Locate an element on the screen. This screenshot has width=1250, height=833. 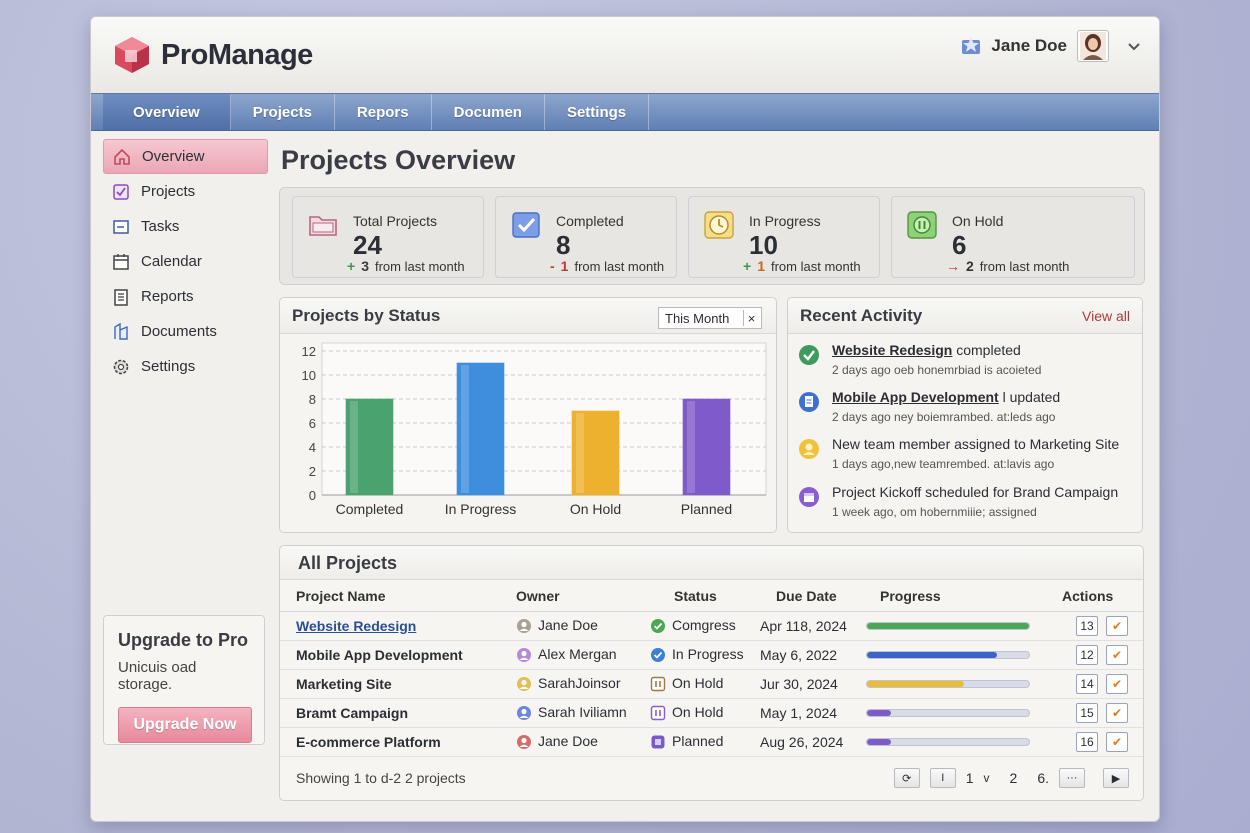
stat-trend: + 1 from last month is located at coordinates (802, 266).